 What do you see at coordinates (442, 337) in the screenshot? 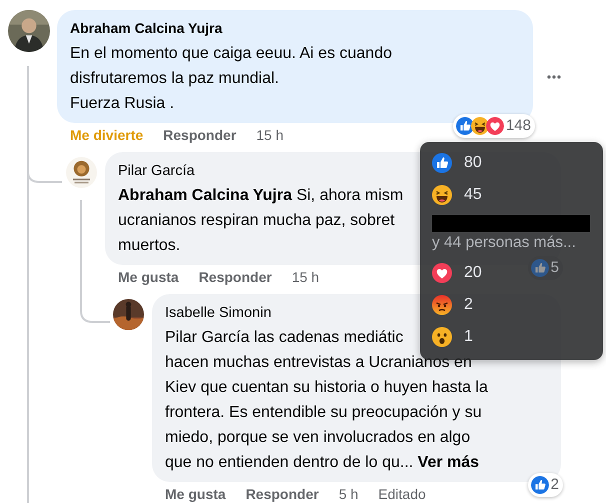
I see `surprised-face-icon` at bounding box center [442, 337].